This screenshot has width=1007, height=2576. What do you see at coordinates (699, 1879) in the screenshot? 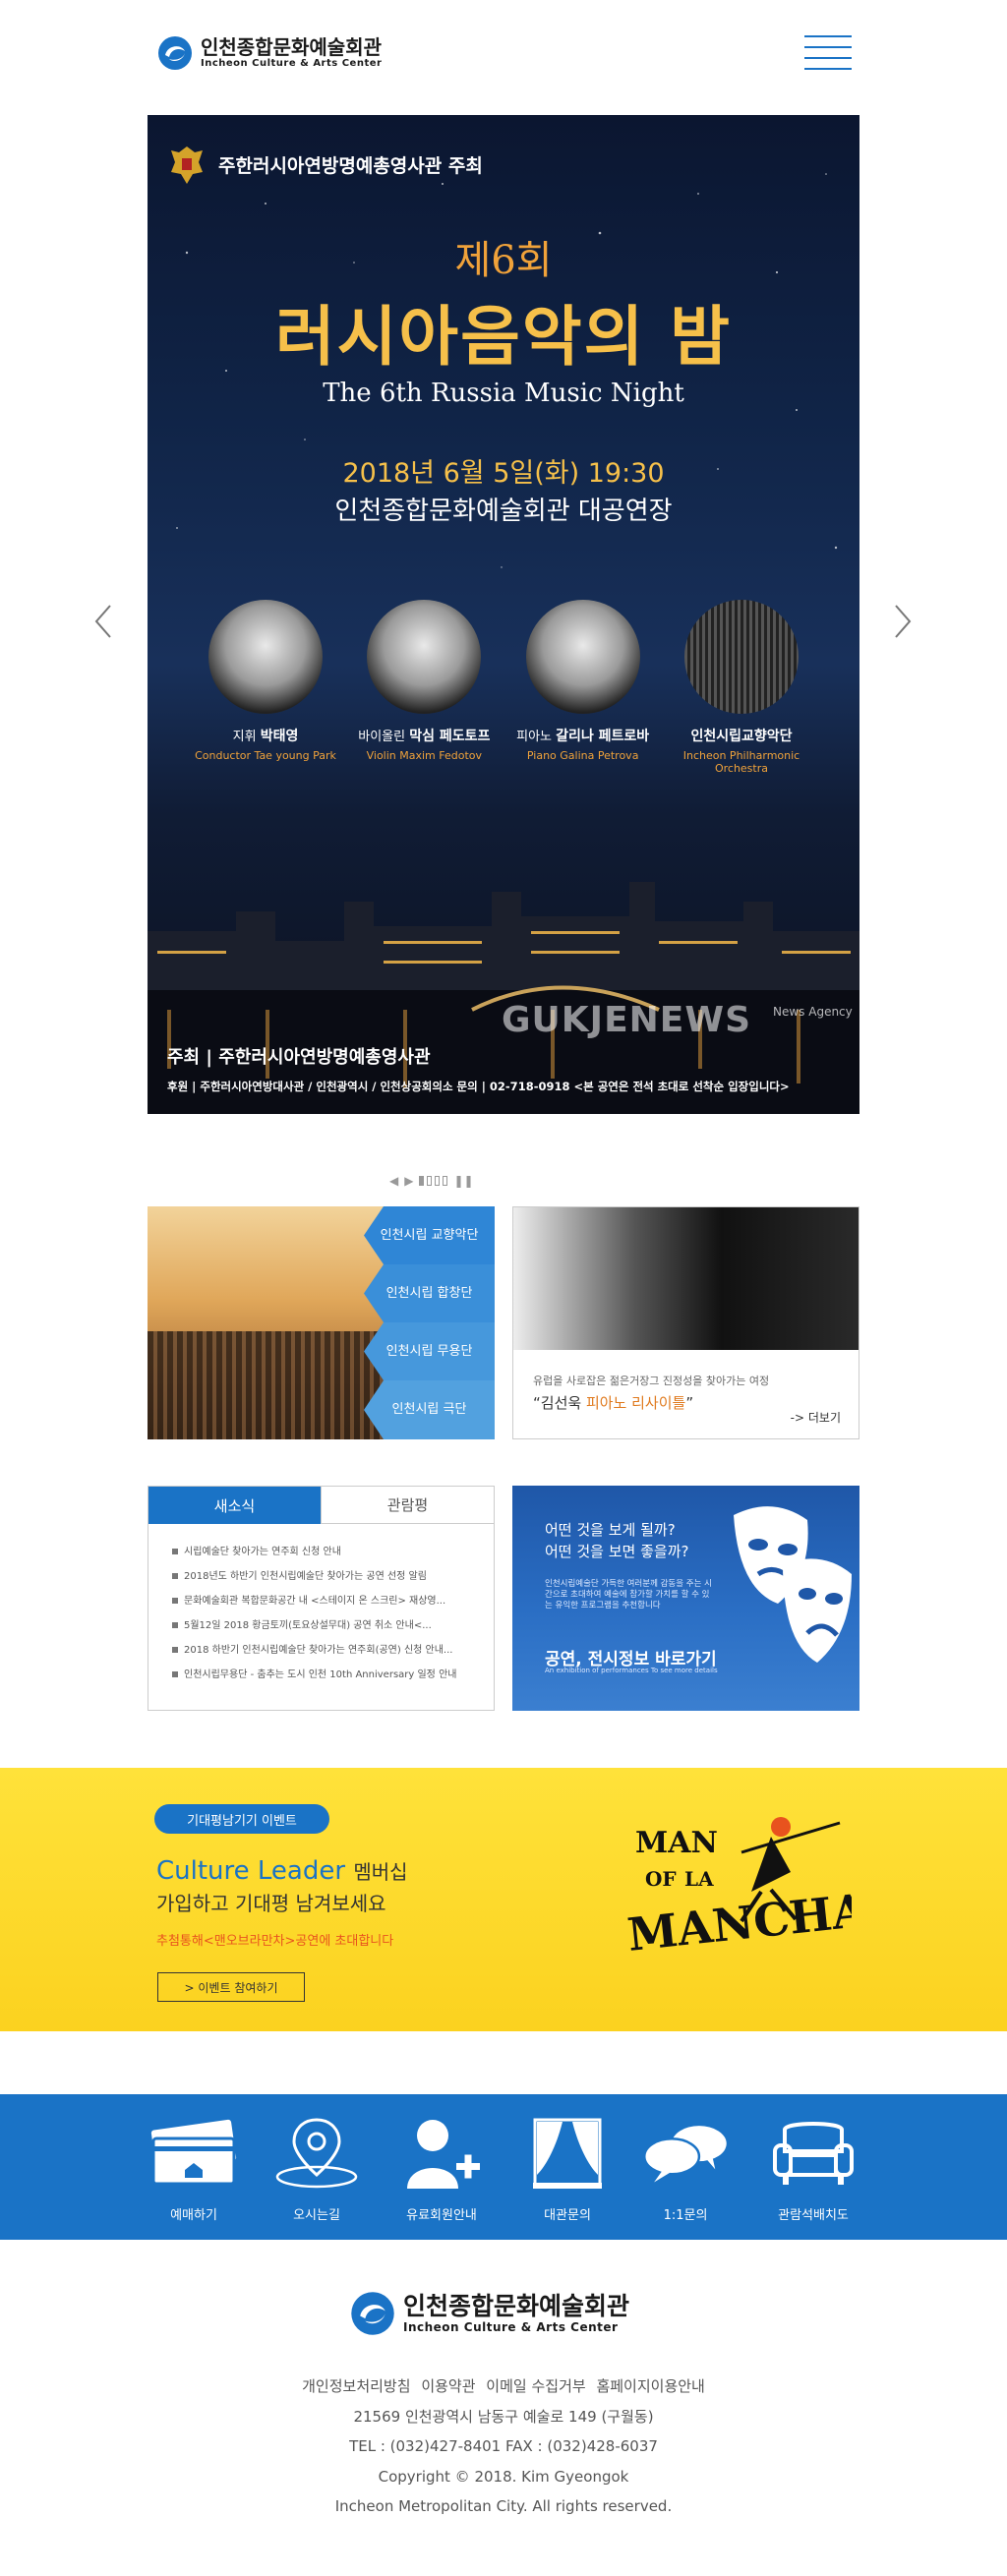
I see `svg-text: LA` at bounding box center [699, 1879].